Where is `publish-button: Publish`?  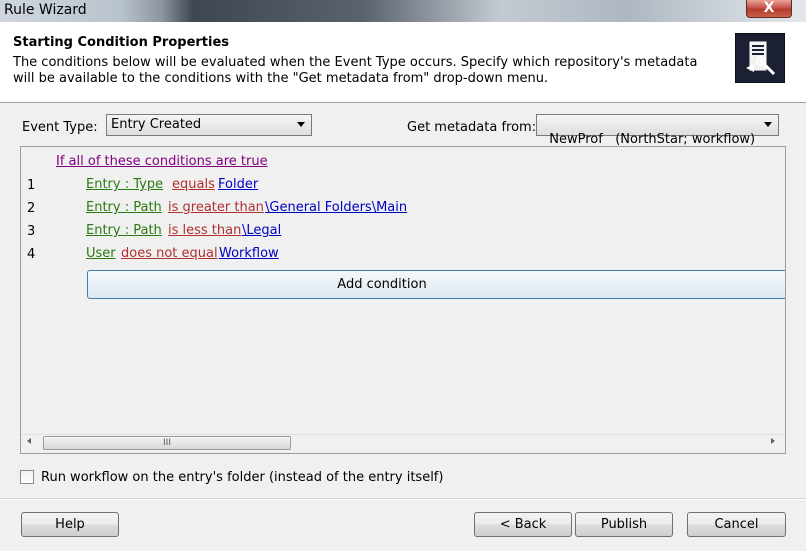 publish-button: Publish is located at coordinates (624, 524).